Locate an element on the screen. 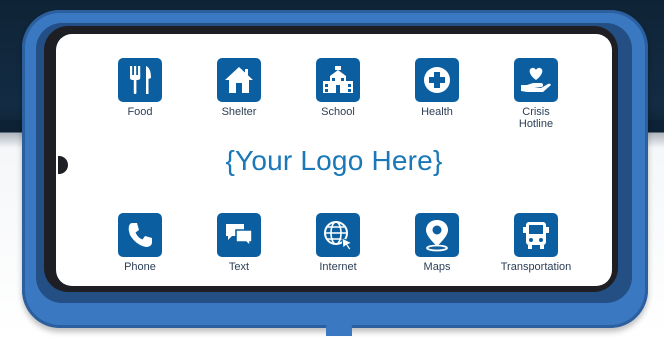  phone-icon is located at coordinates (140, 235).